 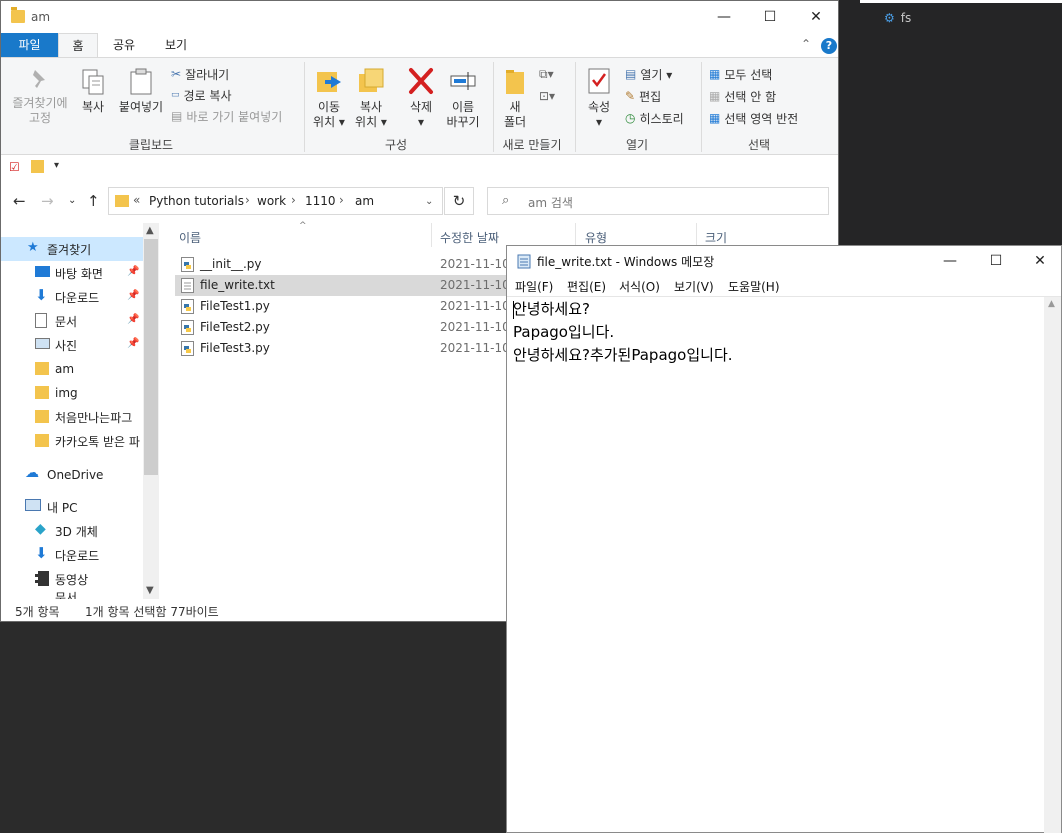 What do you see at coordinates (72, 321) in the screenshot?
I see `nav-documents: 문서 📌` at bounding box center [72, 321].